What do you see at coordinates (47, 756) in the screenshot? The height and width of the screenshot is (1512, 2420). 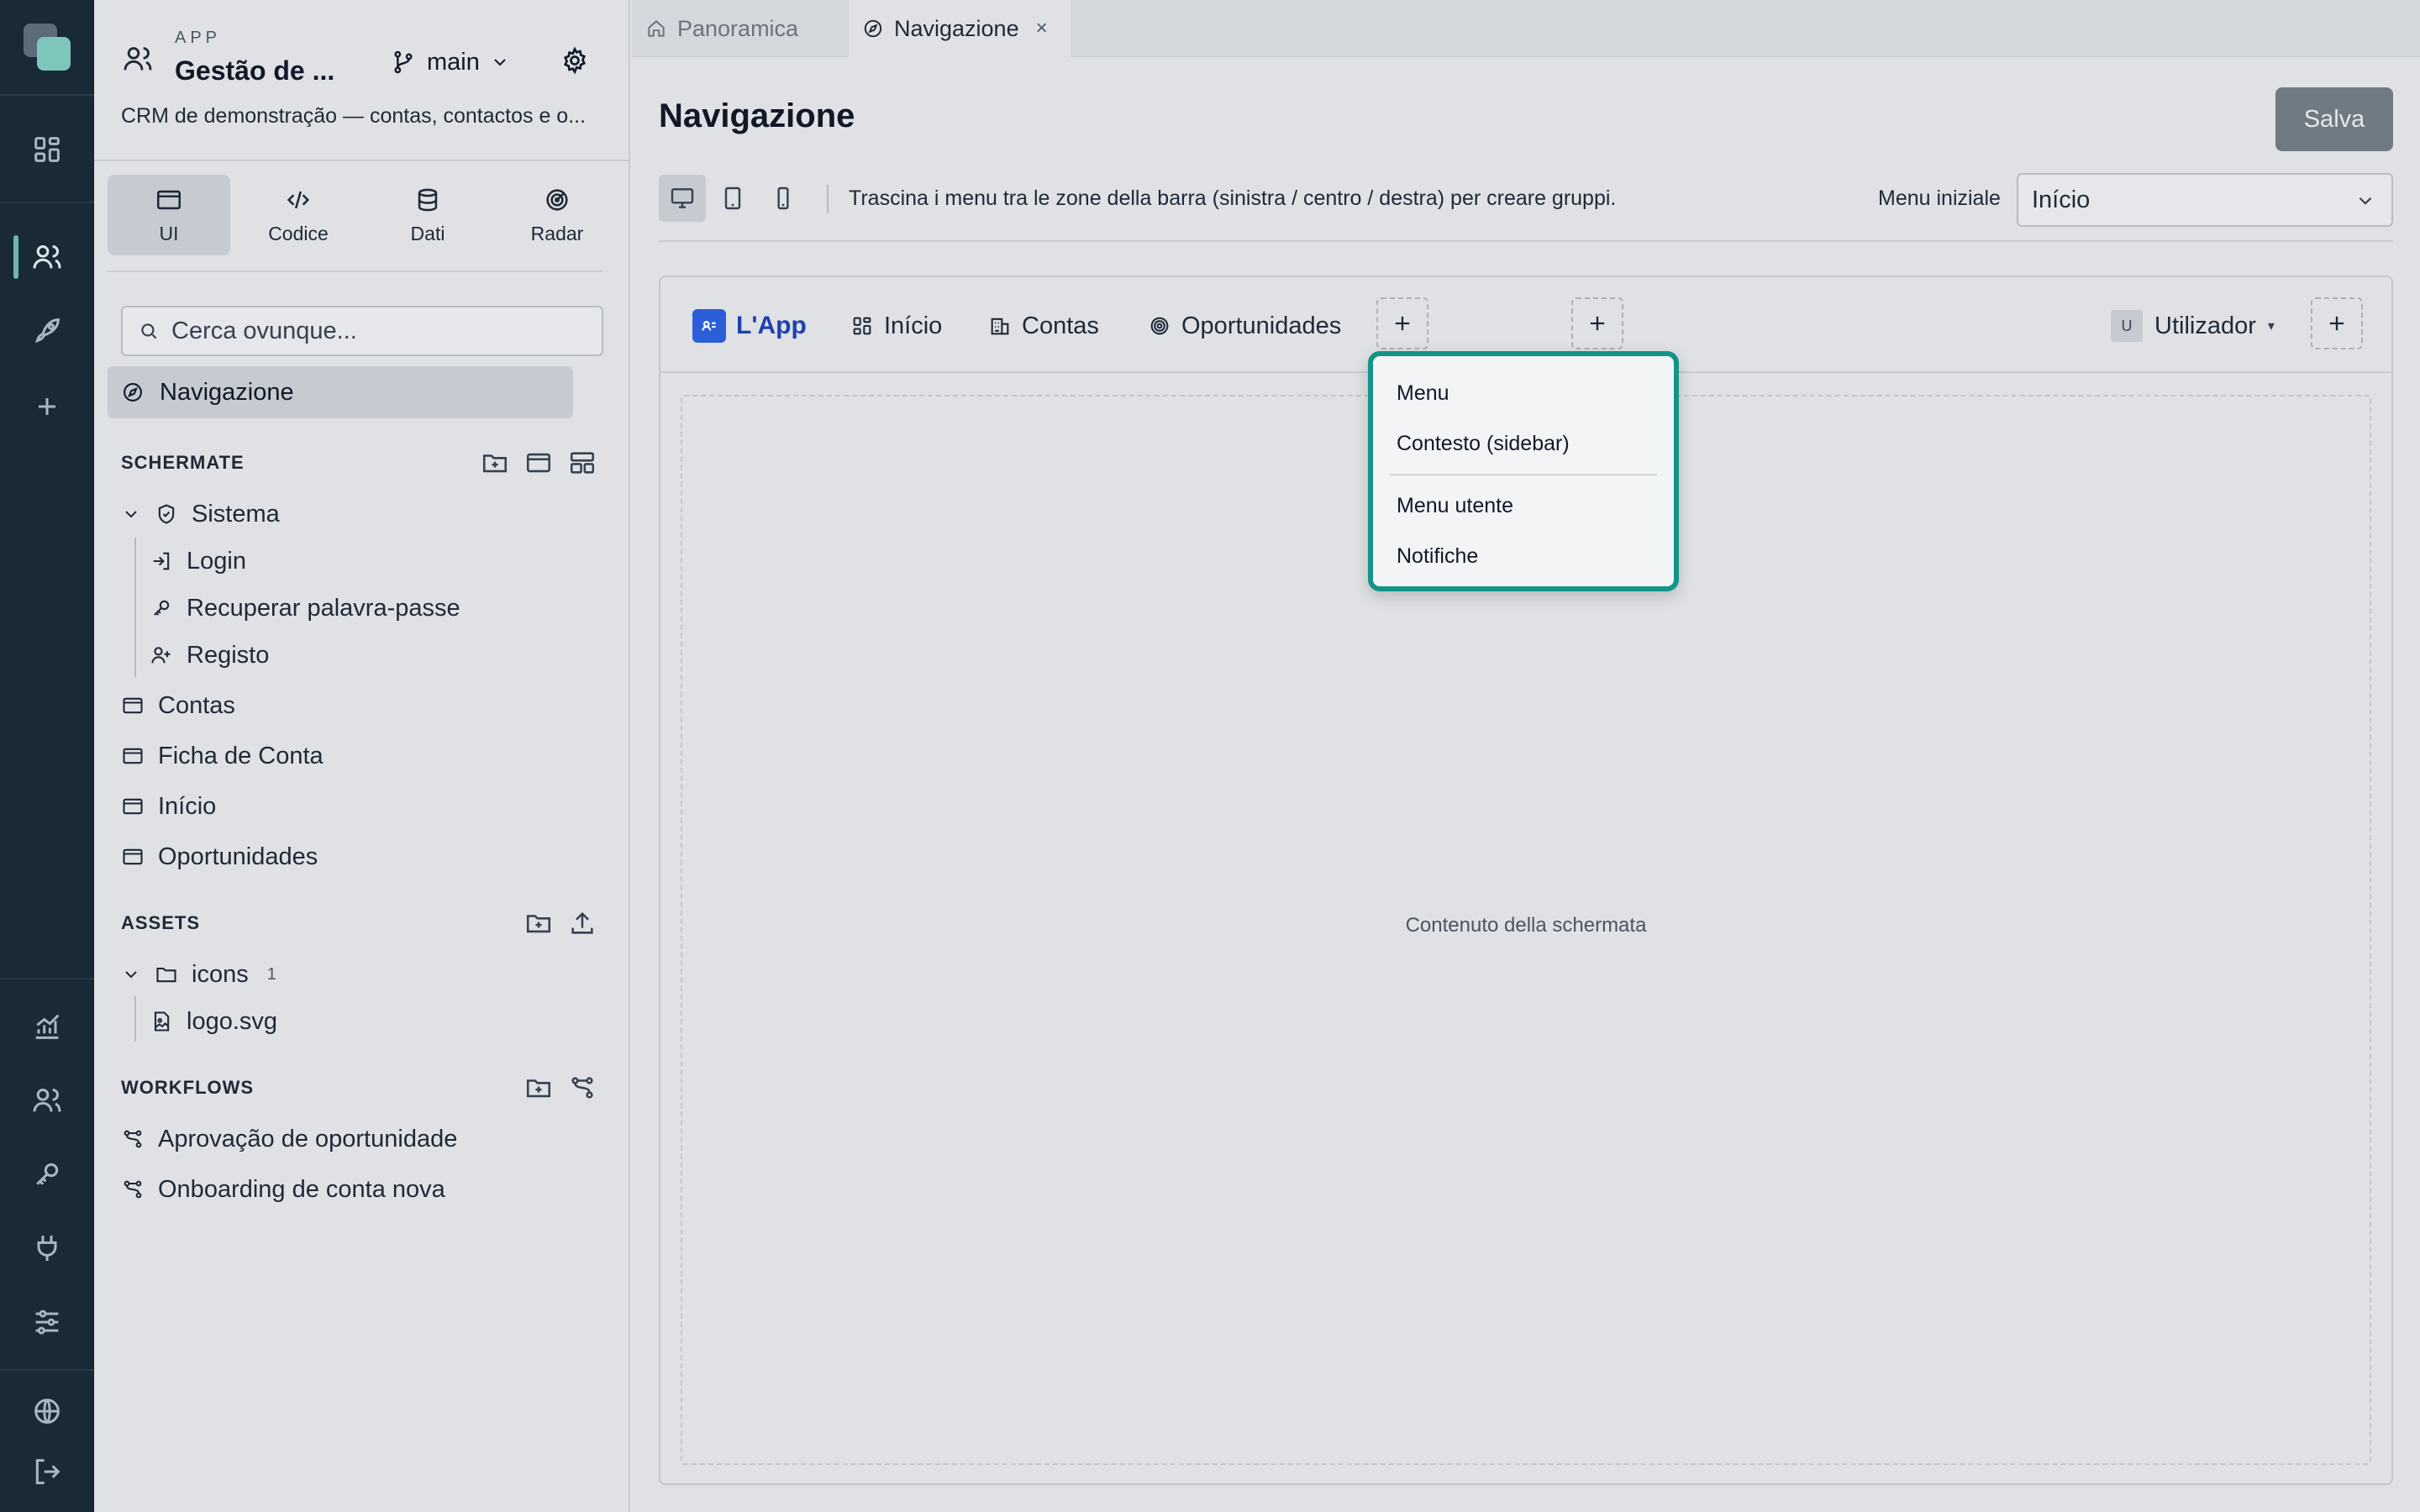 I see `app-rail` at bounding box center [47, 756].